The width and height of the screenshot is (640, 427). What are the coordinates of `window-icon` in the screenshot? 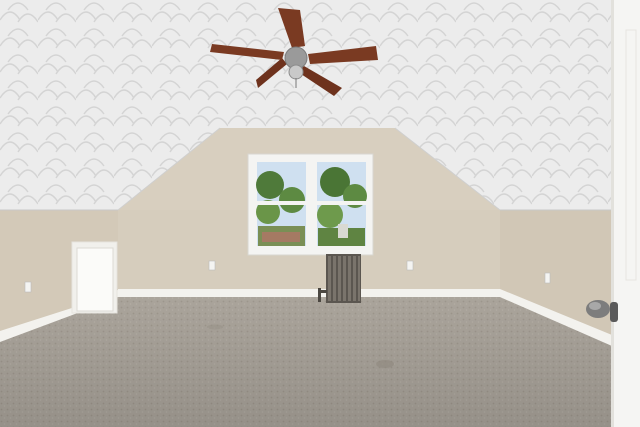 It's located at (310, 204).